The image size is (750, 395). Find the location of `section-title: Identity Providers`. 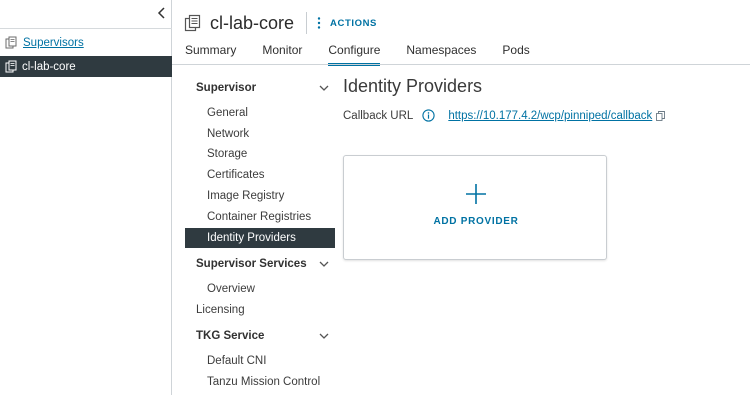

section-title: Identity Providers is located at coordinates (413, 86).